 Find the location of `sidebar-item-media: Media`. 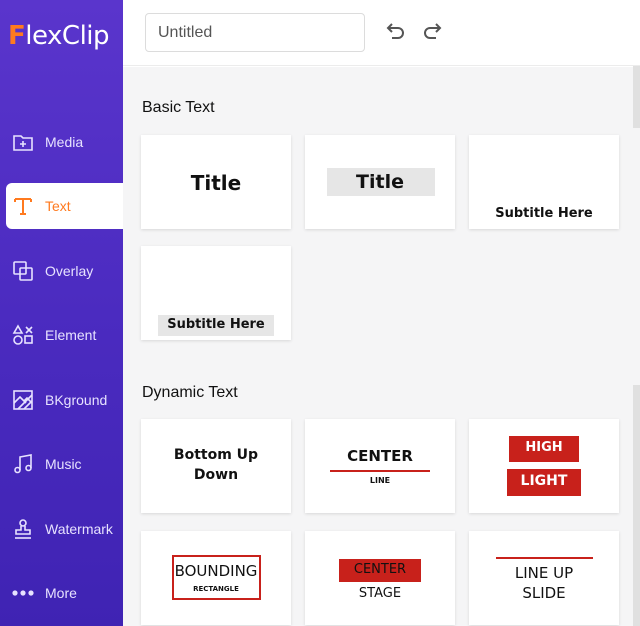

sidebar-item-media: Media is located at coordinates (61, 142).